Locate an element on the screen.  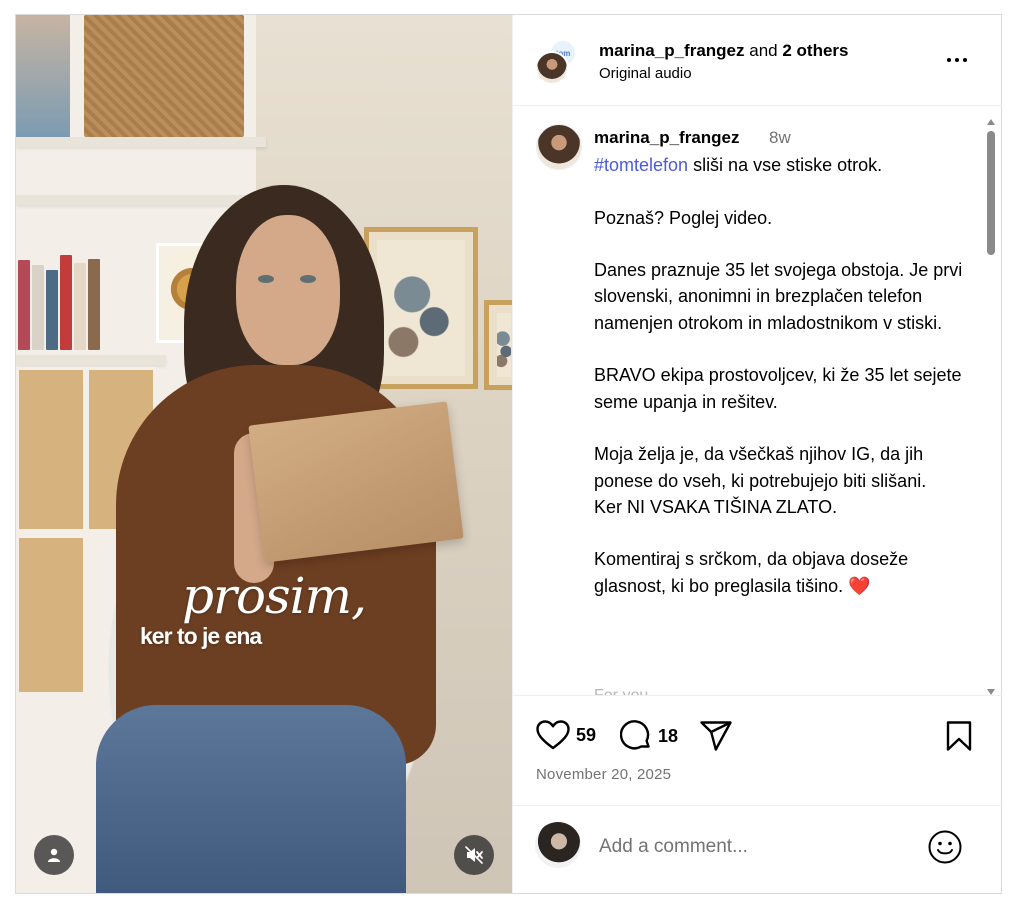
heart-outline-icon is located at coordinates (553, 735).